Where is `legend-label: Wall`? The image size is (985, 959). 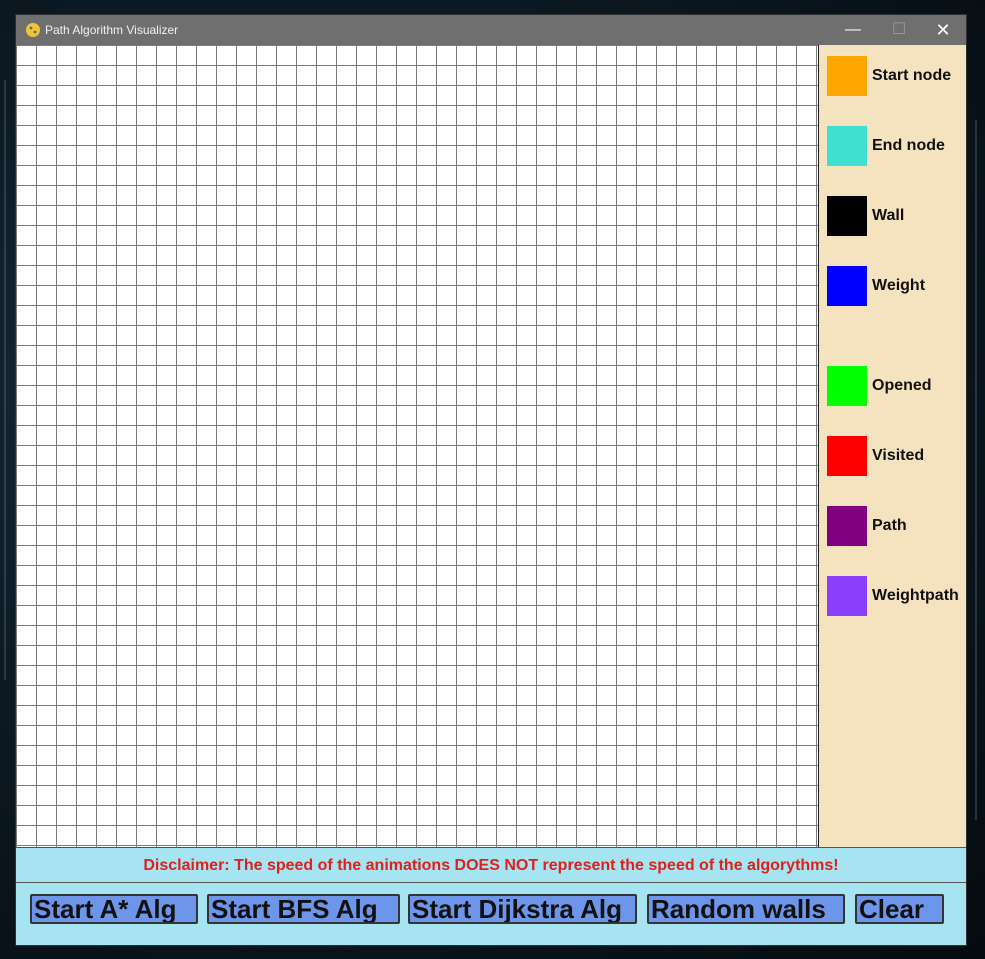
legend-label: Wall is located at coordinates (888, 215).